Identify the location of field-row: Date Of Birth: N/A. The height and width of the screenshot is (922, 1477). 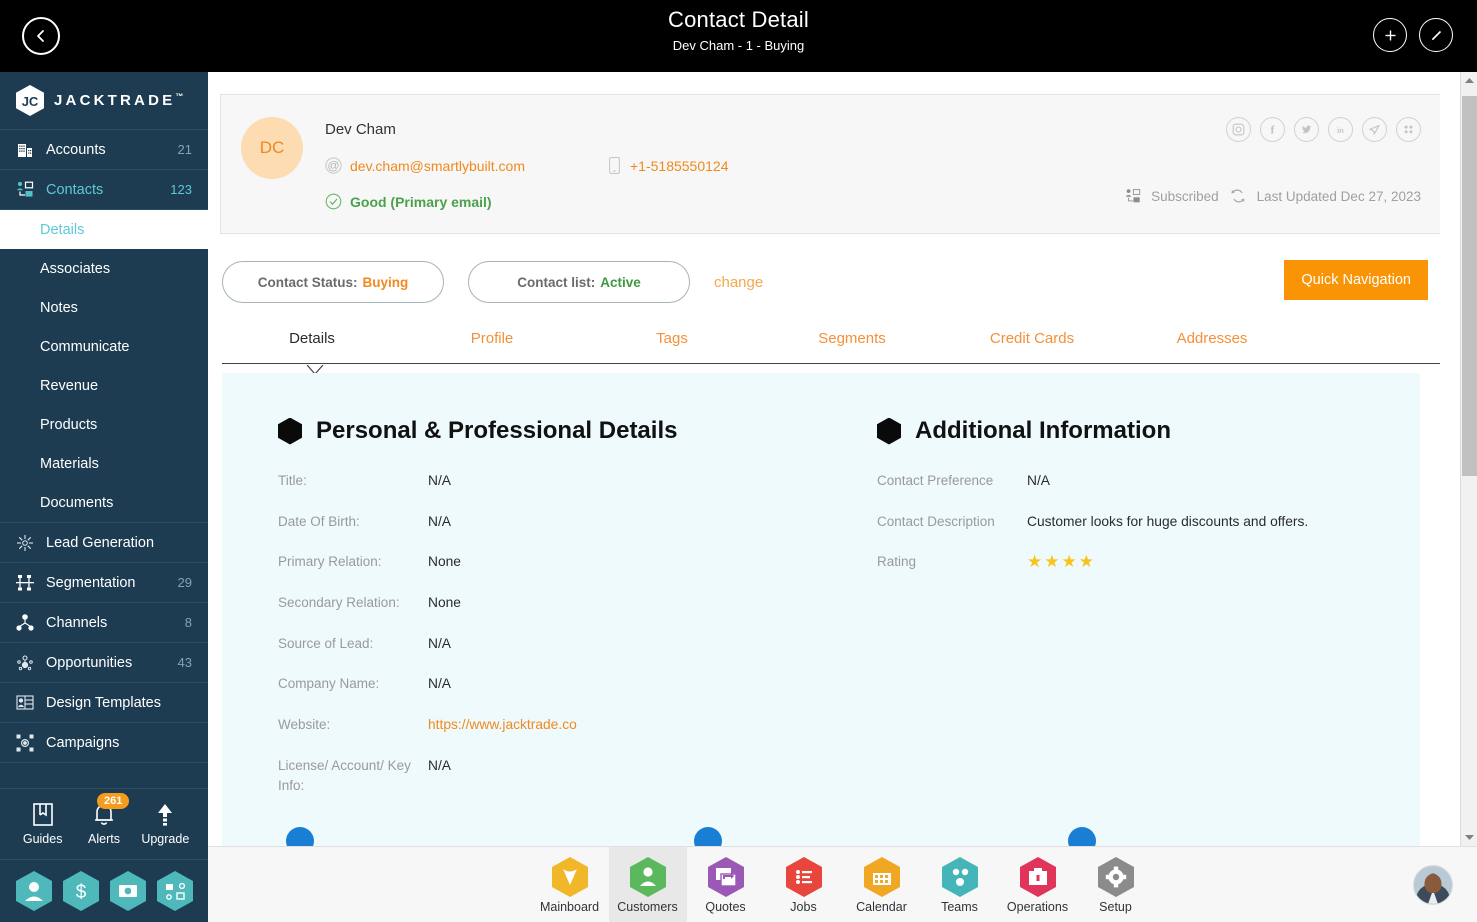
(549, 522).